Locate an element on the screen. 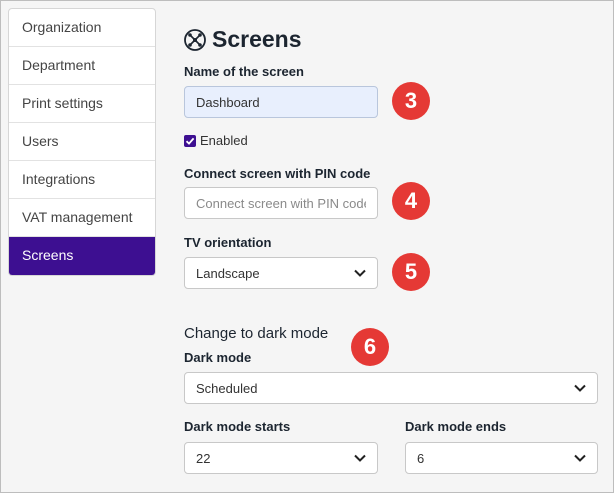  sidebar-item-print-settings: Print settings is located at coordinates (82, 104).